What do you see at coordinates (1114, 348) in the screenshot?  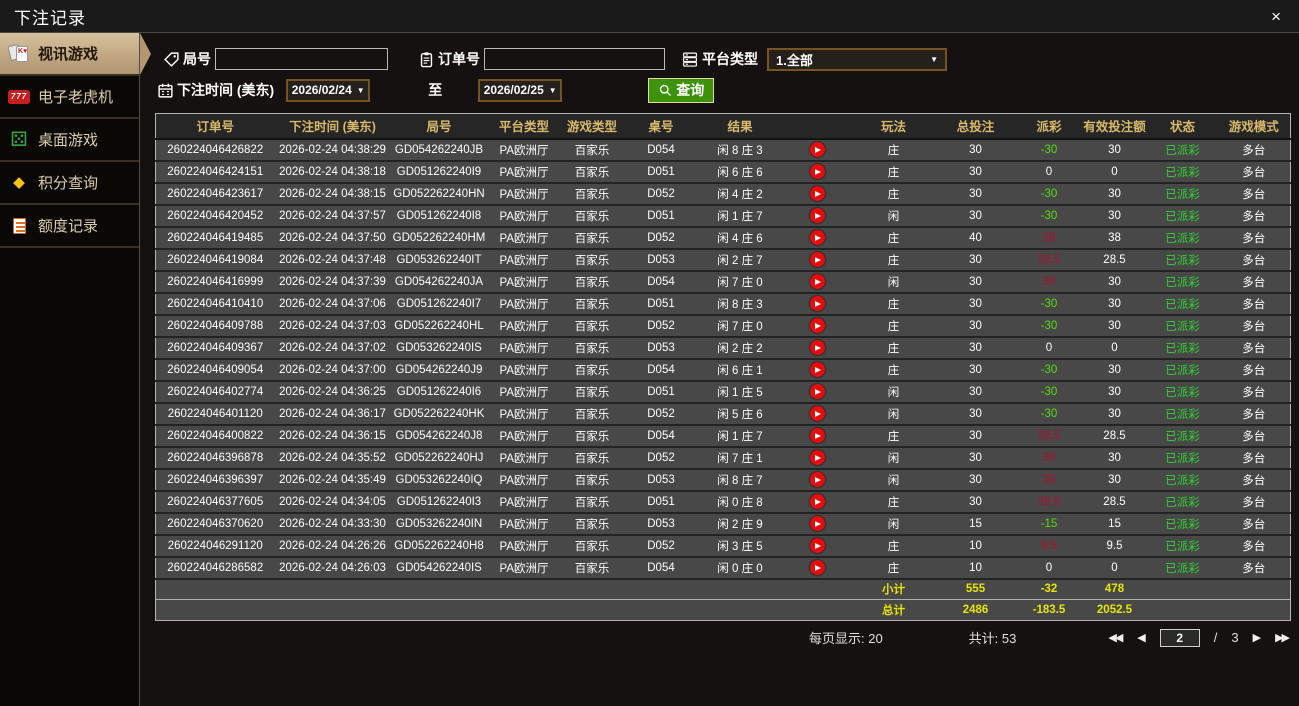 I see `valid-bet-cell: 0` at bounding box center [1114, 348].